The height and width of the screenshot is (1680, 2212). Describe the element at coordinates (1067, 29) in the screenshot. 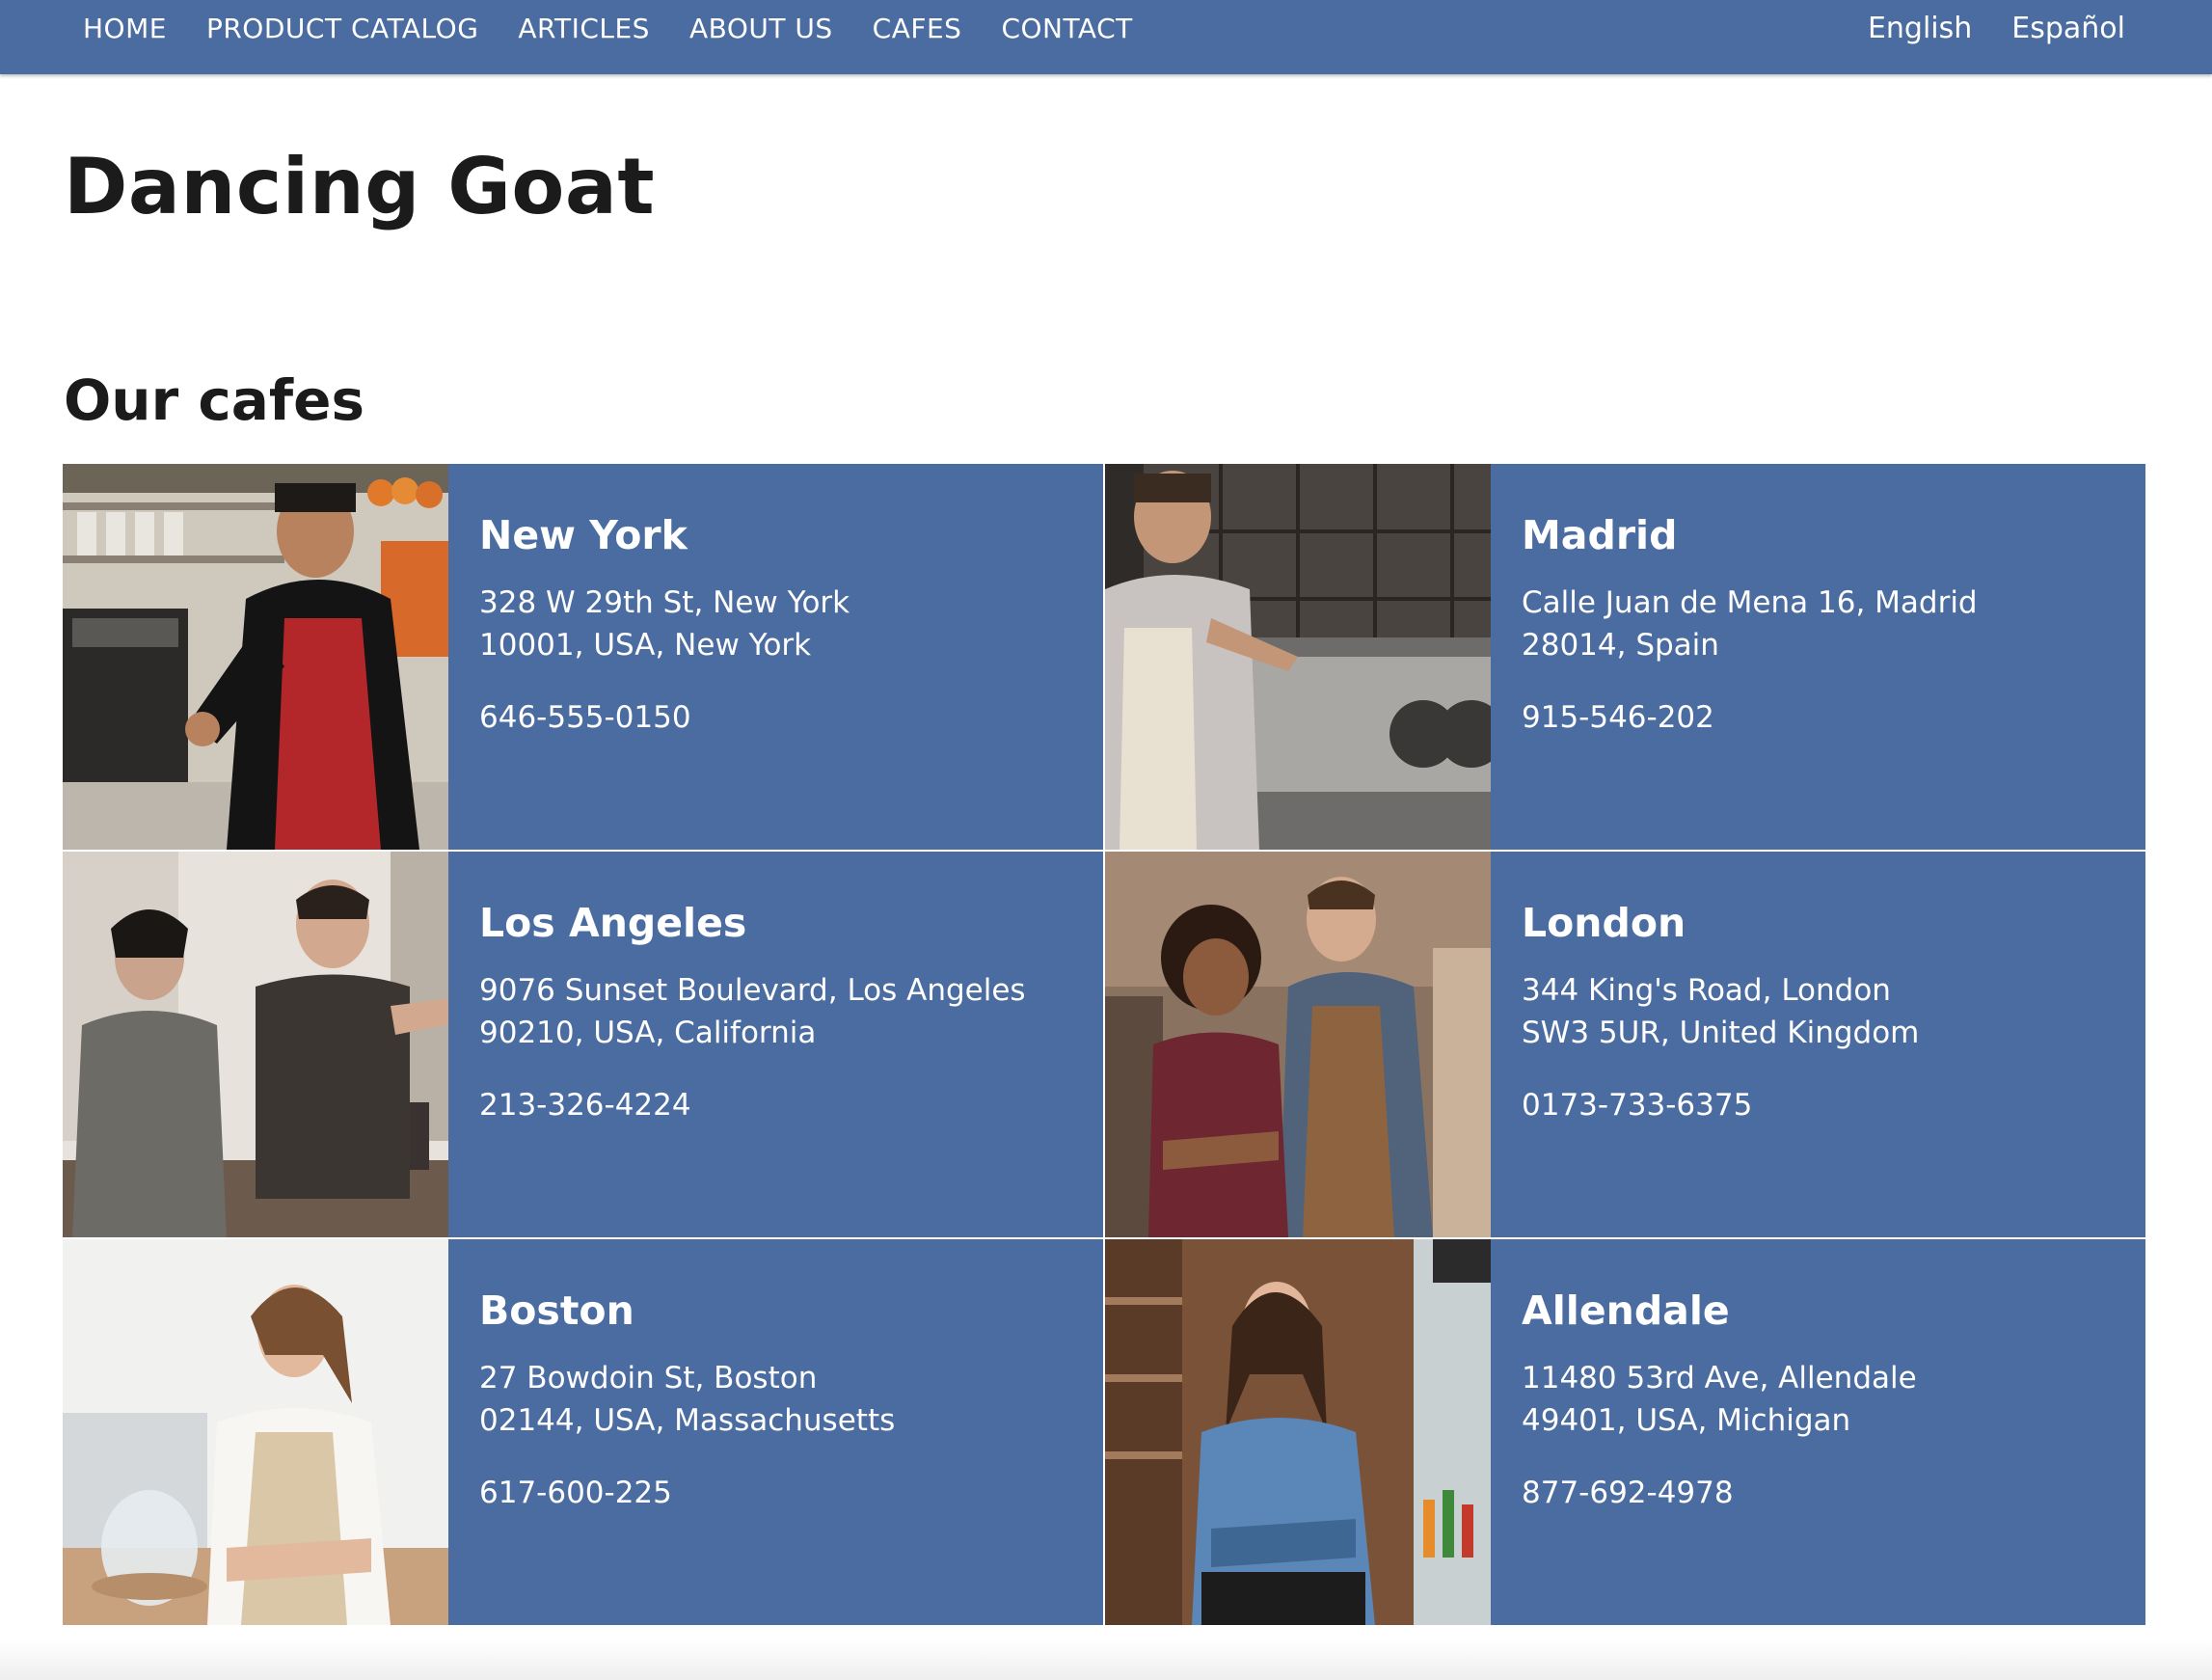

I see `nav-link-contact: CONTACT` at that location.